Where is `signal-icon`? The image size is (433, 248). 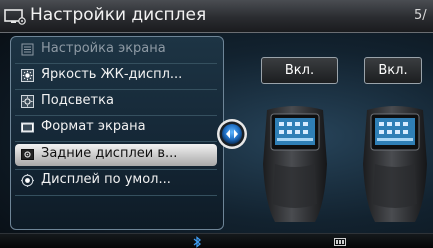 signal-icon is located at coordinates (340, 242).